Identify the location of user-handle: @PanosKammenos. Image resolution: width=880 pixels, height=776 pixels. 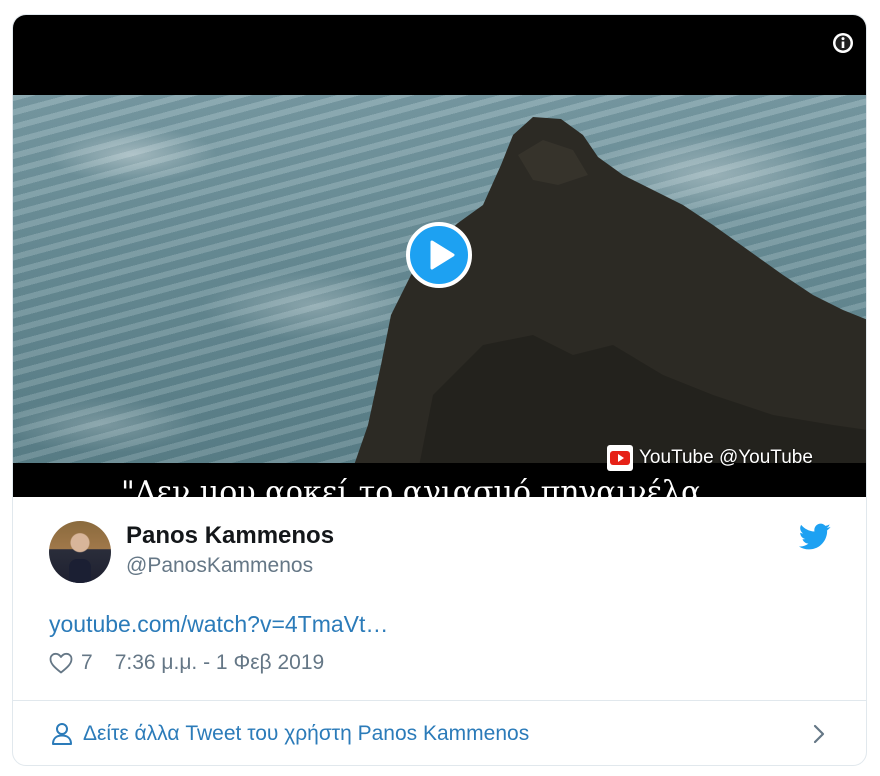
(230, 566).